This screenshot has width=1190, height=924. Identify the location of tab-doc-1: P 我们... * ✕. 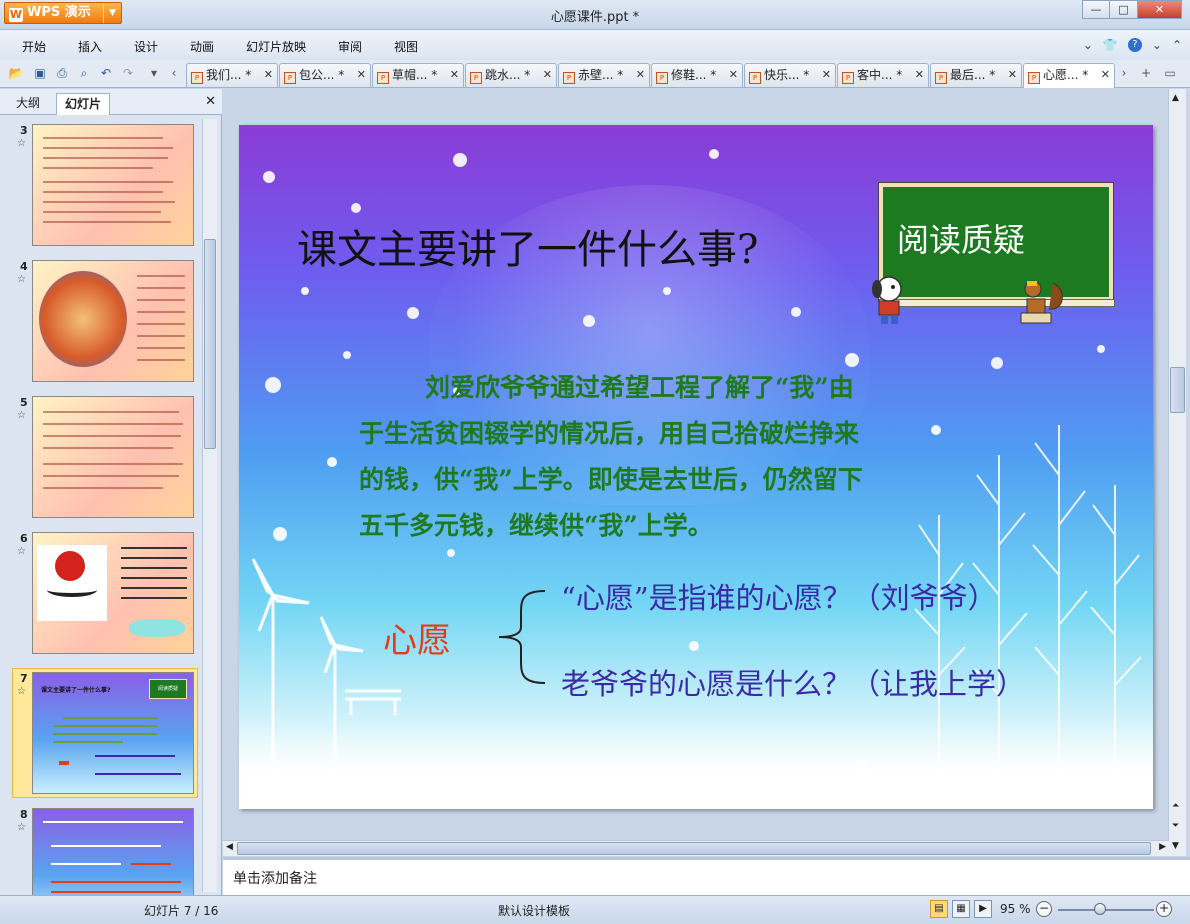
(232, 75).